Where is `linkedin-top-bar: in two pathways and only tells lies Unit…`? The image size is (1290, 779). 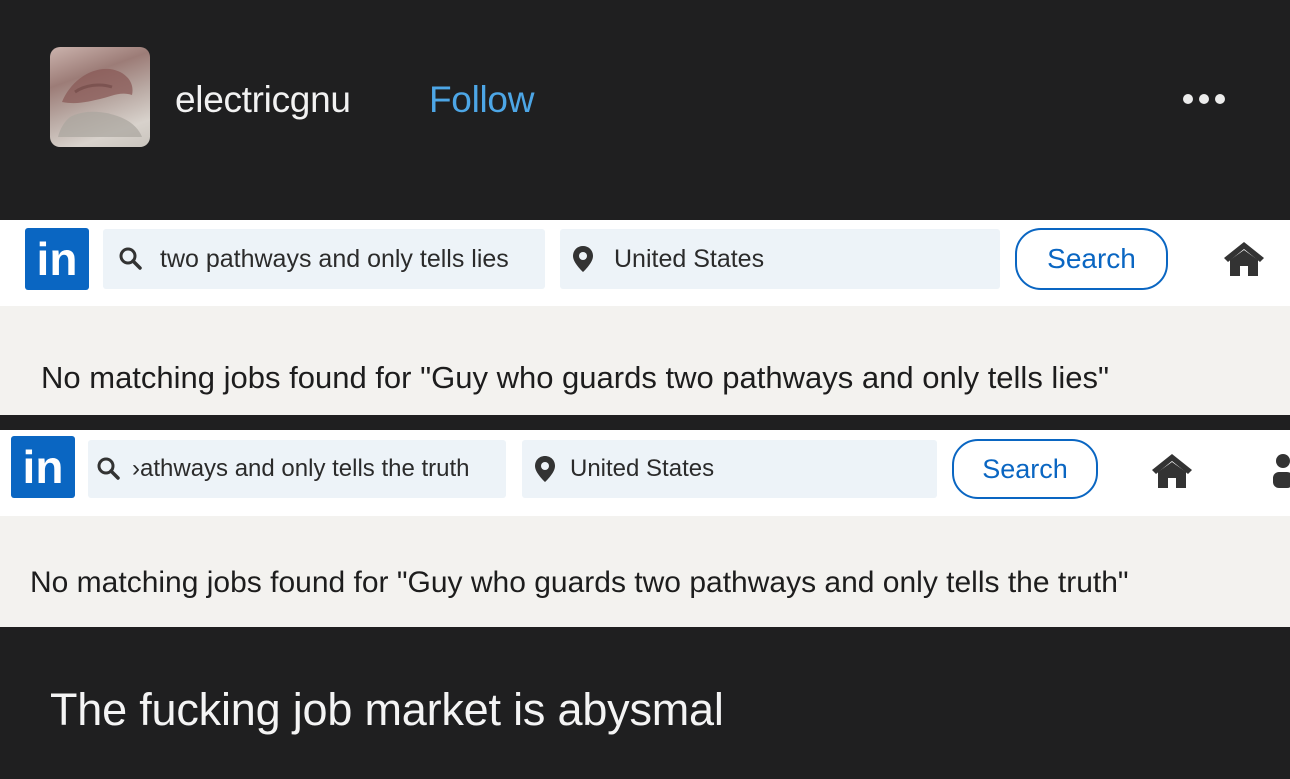
linkedin-top-bar: in two pathways and only tells lies Unit… is located at coordinates (645, 263).